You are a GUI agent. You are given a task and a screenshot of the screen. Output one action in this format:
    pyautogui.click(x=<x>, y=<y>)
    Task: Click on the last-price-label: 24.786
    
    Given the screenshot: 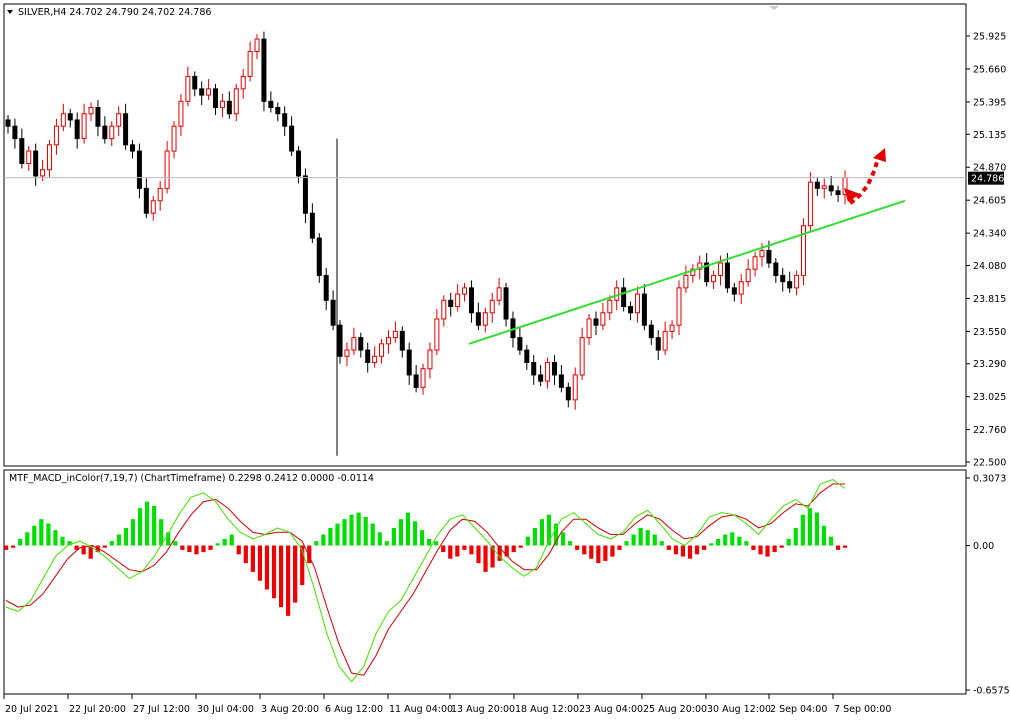 What is the action you would take?
    pyautogui.click(x=986, y=178)
    